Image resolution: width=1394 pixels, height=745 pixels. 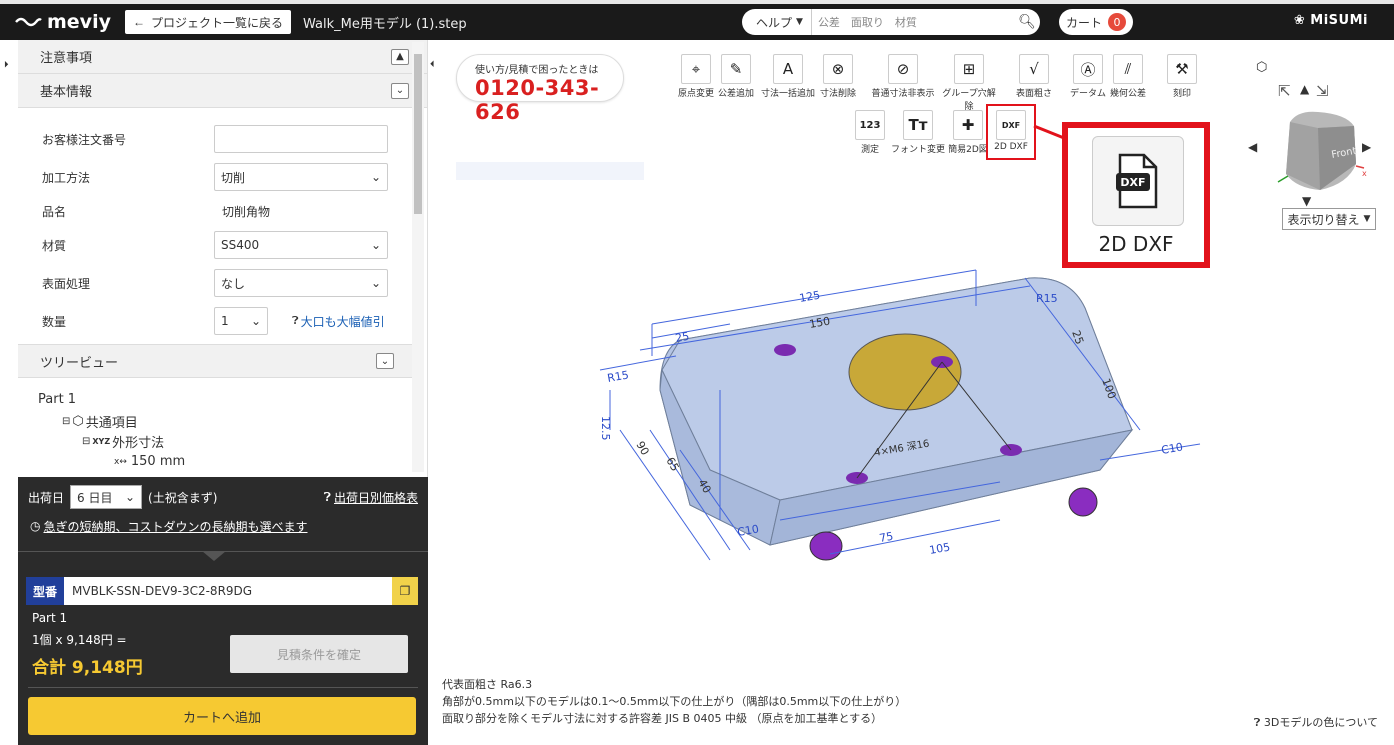 I want to click on tree-root: Part 1, so click(x=57, y=399).